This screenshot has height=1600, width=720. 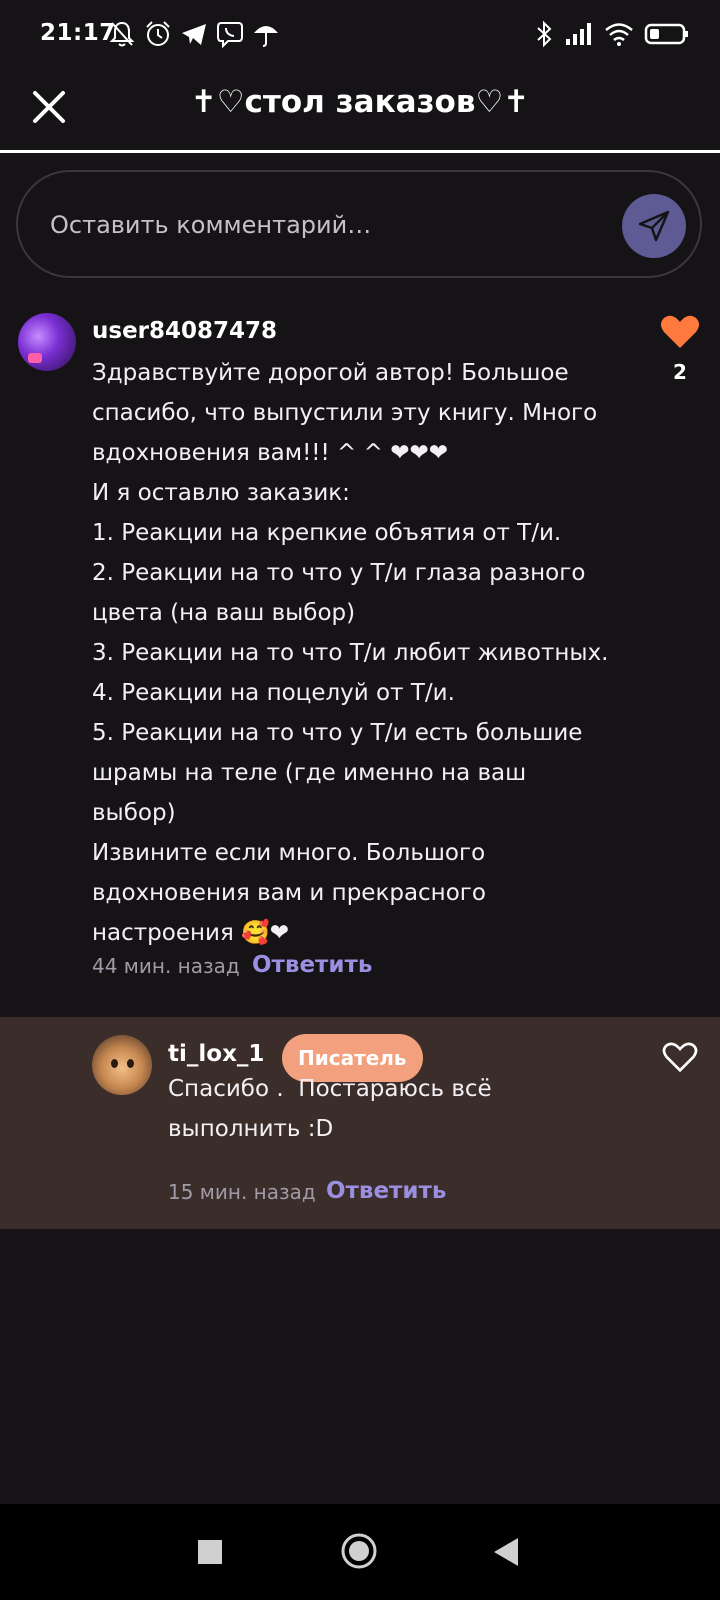 I want to click on status-bar: 21:17, so click(x=360, y=35).